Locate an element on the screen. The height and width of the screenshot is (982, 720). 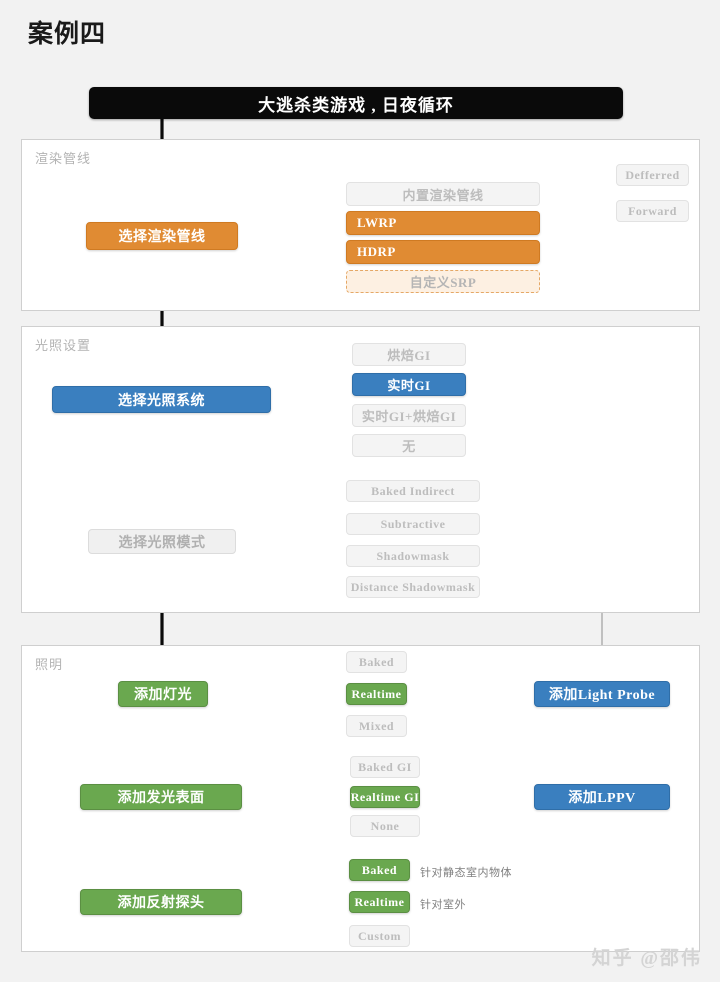
branch-realtime-plus-baked-gi: 实时GI+烘焙GI is located at coordinates (409, 415).